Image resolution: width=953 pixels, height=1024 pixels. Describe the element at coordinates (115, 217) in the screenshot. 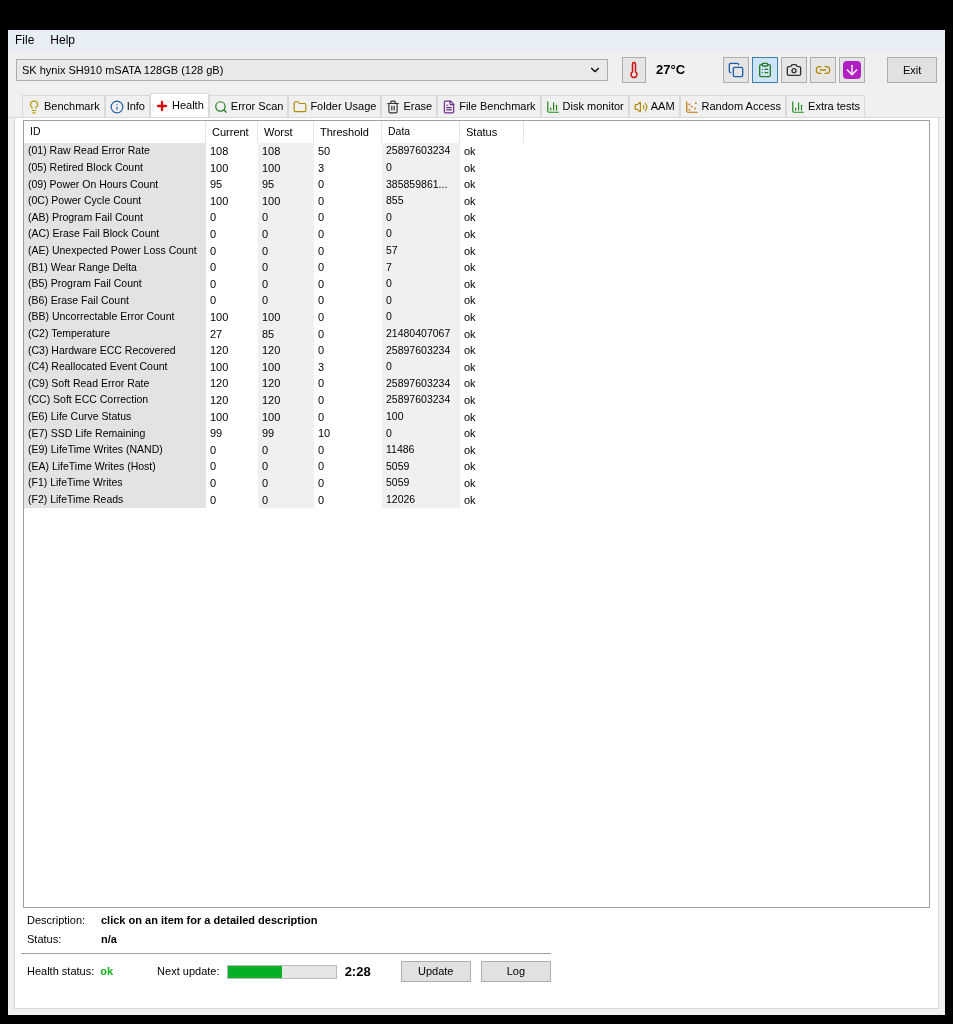

I see `table-cell: (AB) Program Fail Count` at that location.